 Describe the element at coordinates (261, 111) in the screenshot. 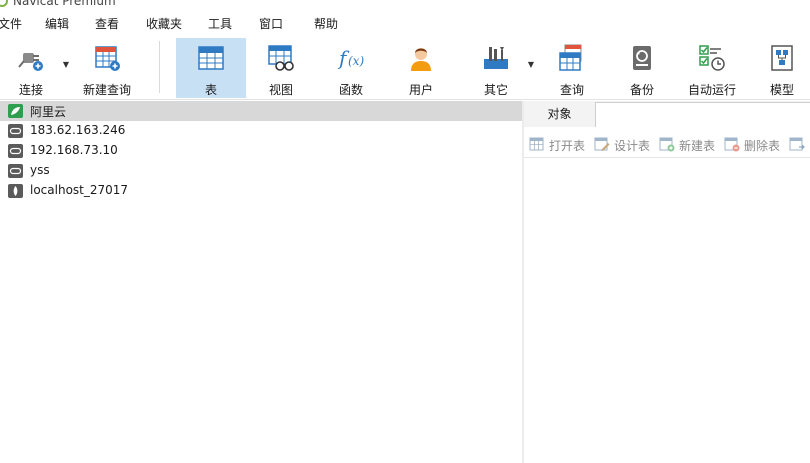

I see `connection-aliyun: 阿里云` at that location.